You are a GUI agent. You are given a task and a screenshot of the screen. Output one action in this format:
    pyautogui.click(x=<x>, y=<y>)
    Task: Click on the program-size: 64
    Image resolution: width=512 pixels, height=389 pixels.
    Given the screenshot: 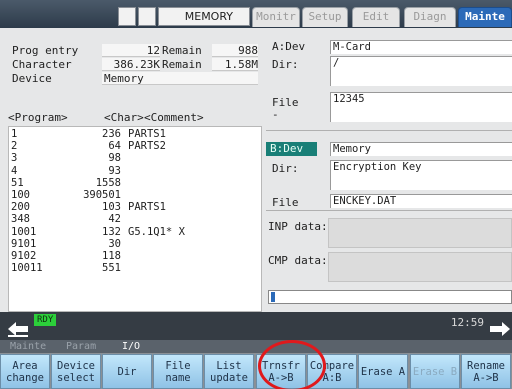 What is the action you would take?
    pyautogui.click(x=114, y=146)
    